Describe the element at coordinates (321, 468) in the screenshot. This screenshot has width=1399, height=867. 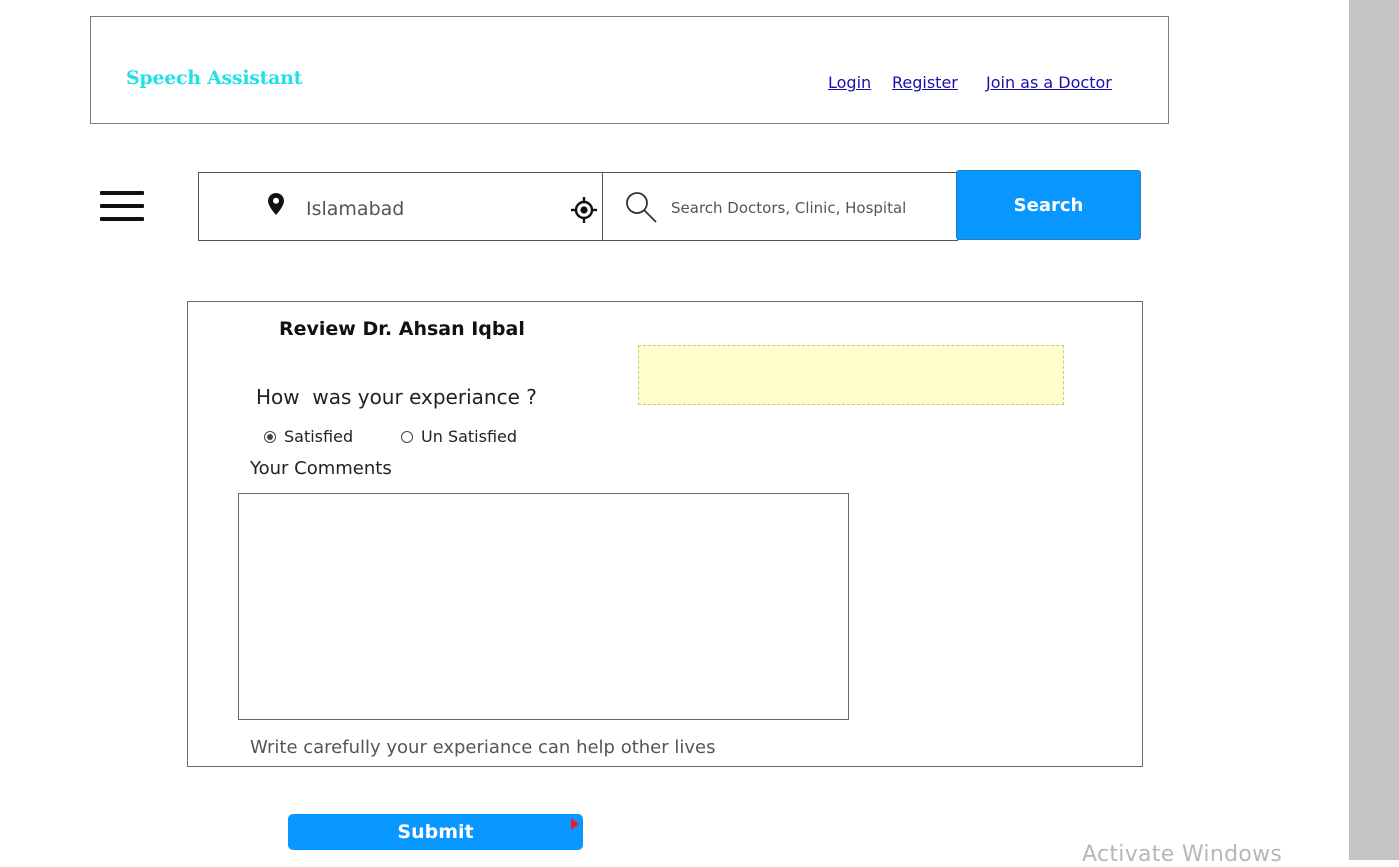
I see `comments-label: Your Comments` at that location.